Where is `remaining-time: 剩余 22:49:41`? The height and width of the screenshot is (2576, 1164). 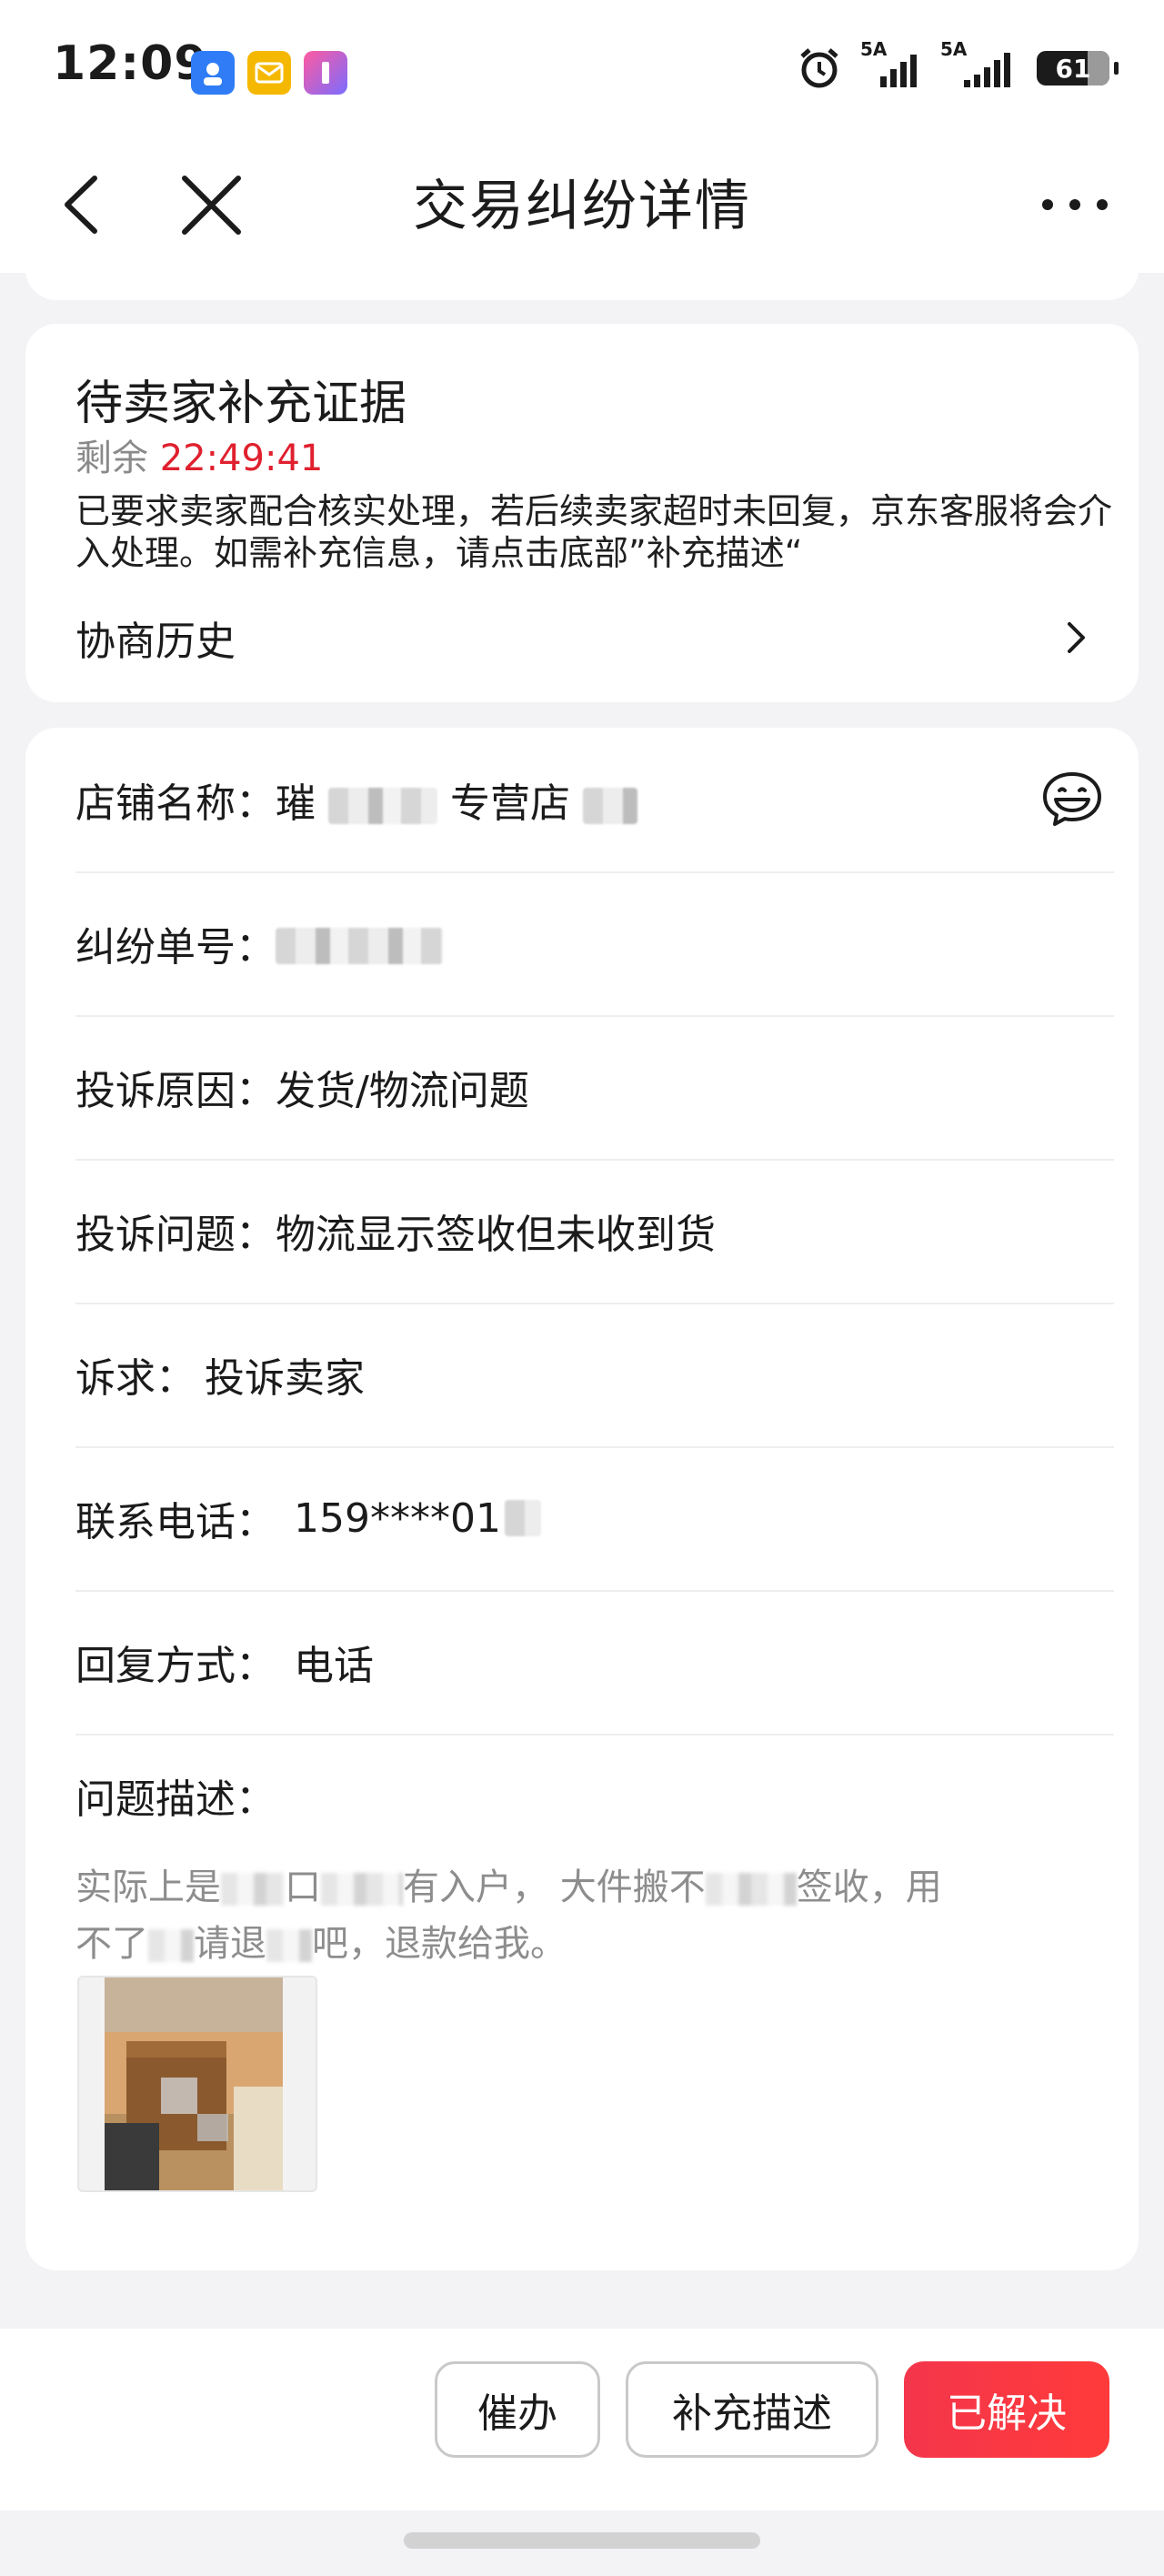
remaining-time: 剩余 22:49:41 is located at coordinates (199, 454).